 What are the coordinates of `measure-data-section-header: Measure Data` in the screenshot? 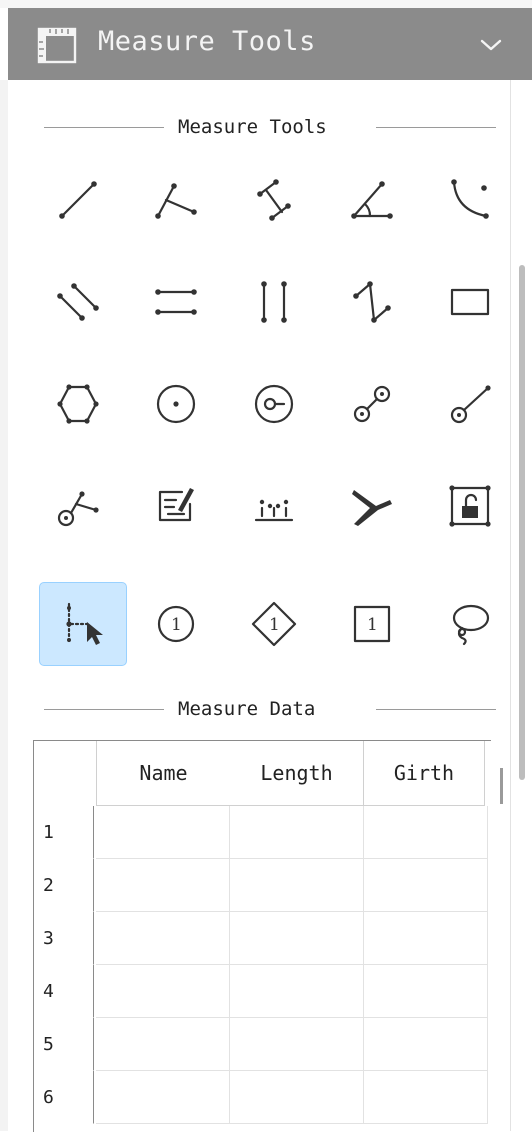 It's located at (270, 709).